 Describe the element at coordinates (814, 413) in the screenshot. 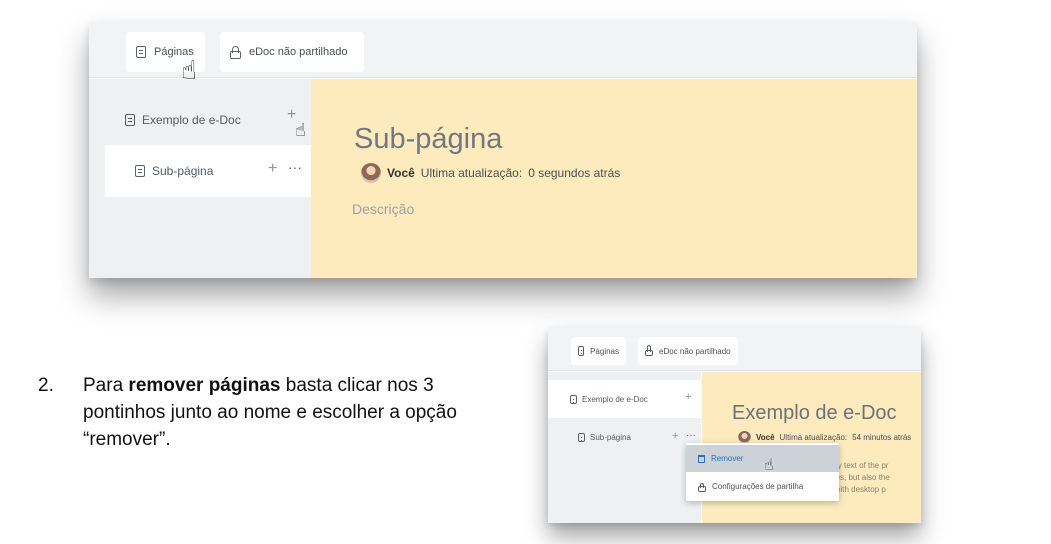

I see `page-title: Exemplo de e-Doc` at that location.